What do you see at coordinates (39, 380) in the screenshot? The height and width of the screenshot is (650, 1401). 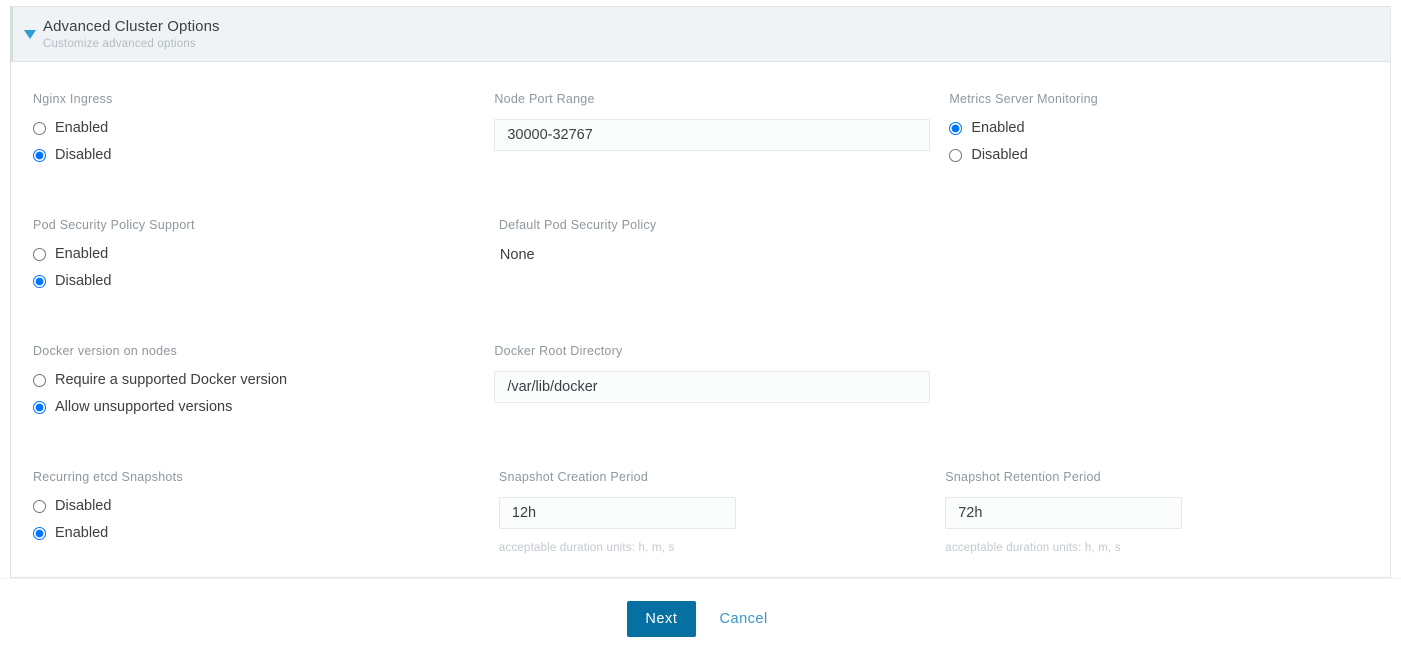 I see `radio-input-docker-require-supported` at bounding box center [39, 380].